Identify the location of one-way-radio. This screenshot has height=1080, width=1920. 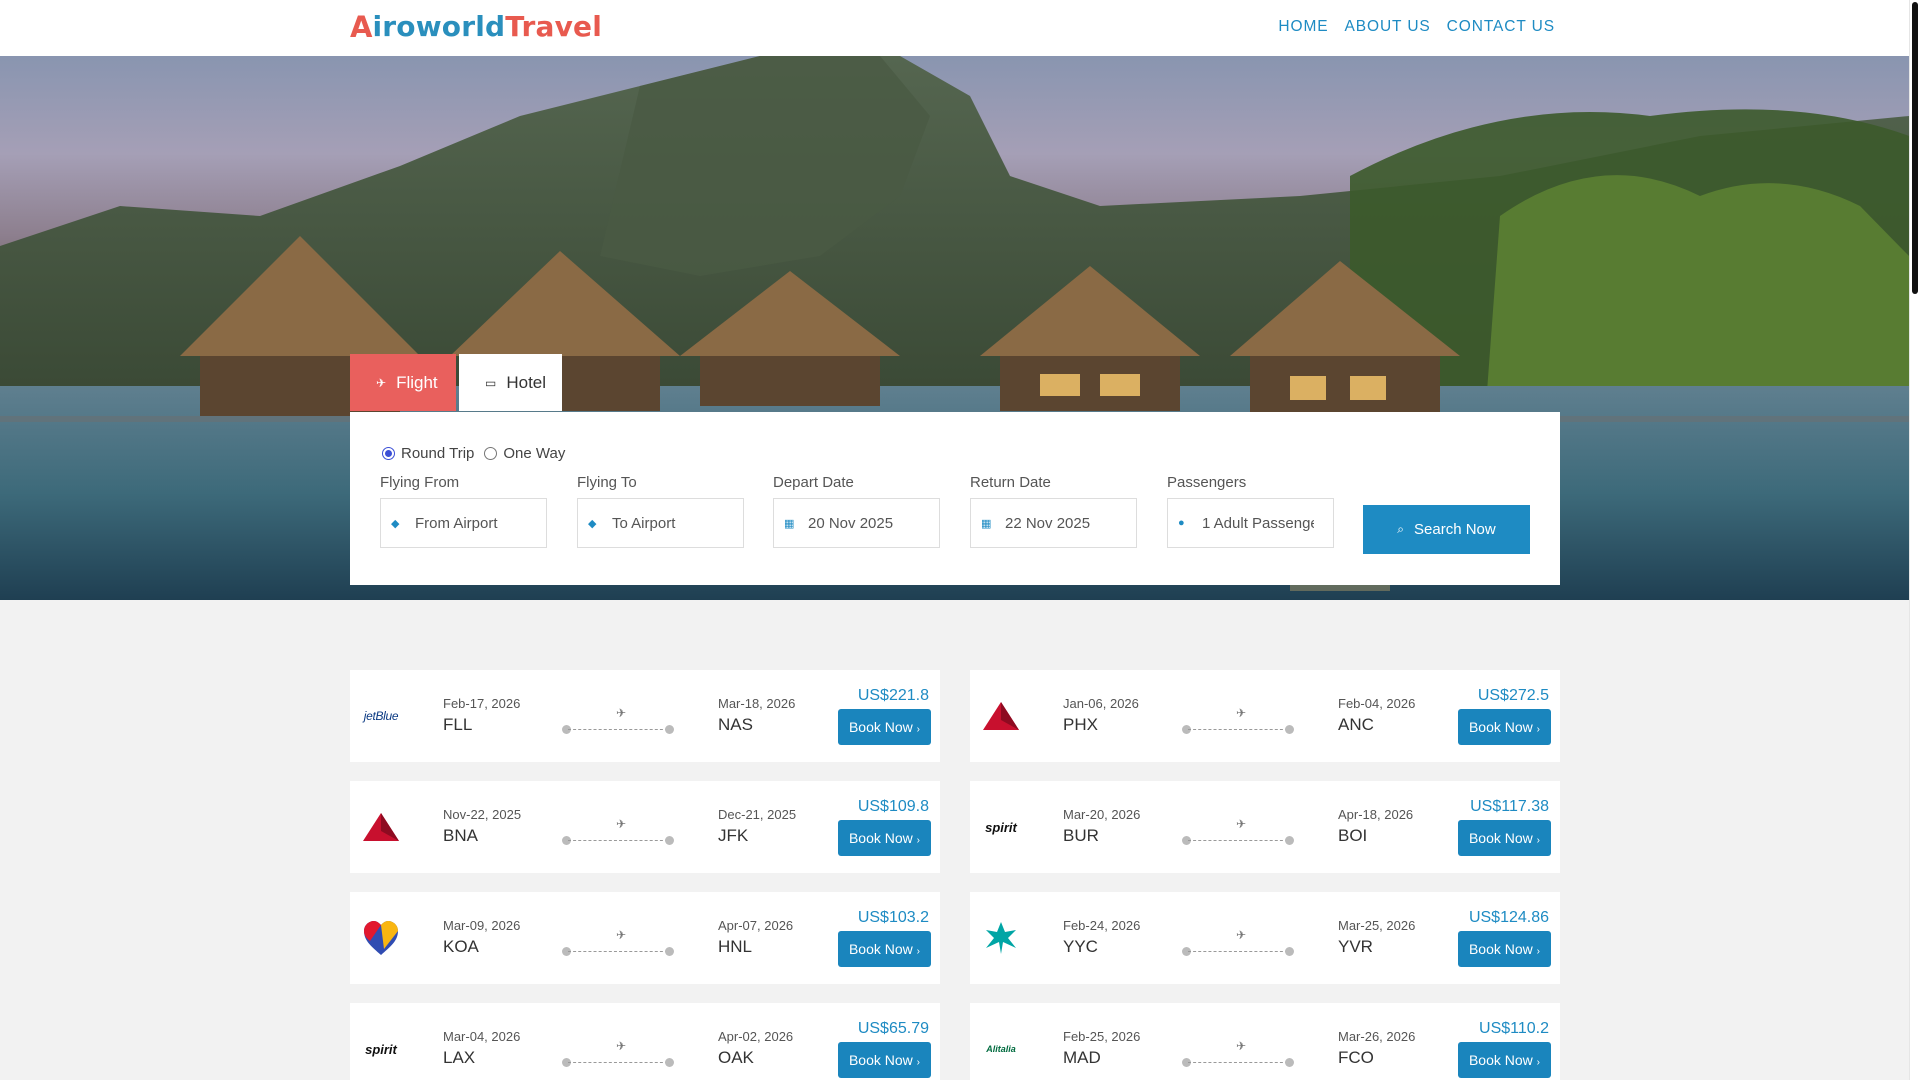
(491, 453).